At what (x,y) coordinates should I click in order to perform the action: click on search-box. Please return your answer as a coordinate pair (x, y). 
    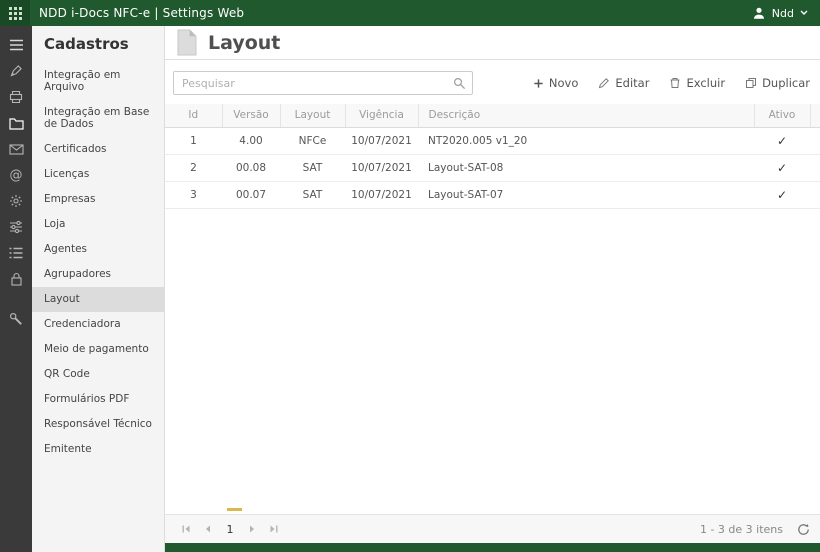
    Looking at the image, I should click on (323, 83).